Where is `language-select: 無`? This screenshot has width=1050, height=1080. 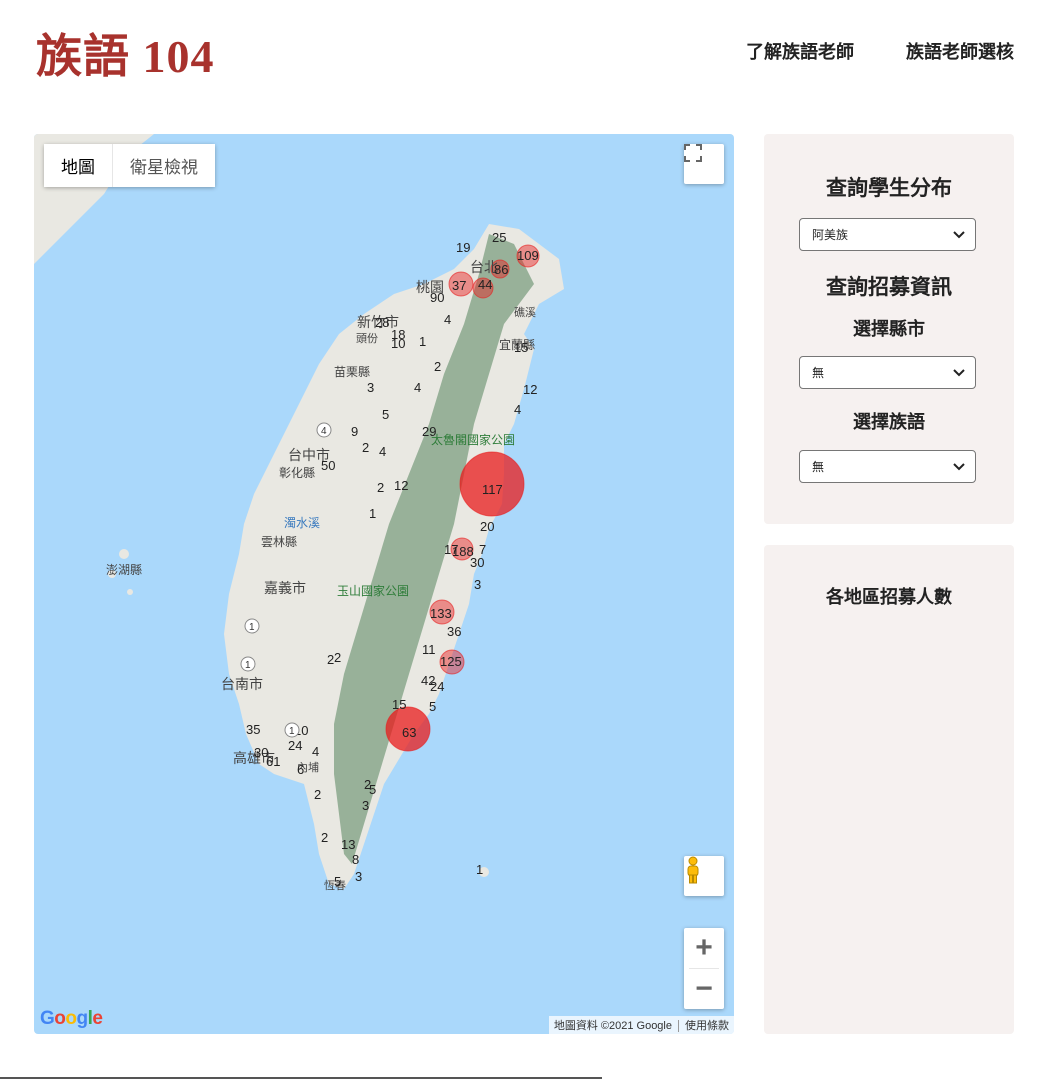
language-select: 無 is located at coordinates (887, 466).